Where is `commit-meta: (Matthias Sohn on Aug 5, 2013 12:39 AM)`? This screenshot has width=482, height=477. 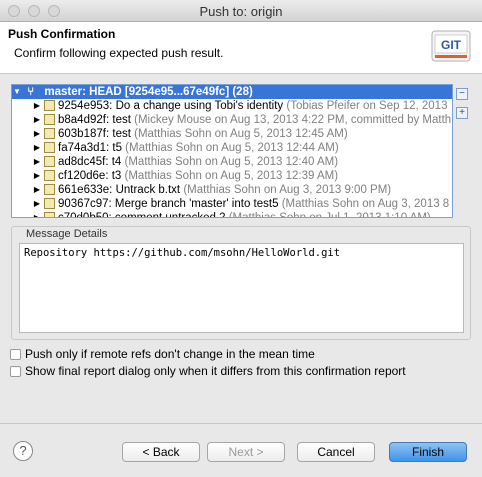
commit-meta: (Matthias Sohn on Aug 5, 2013 12:39 AM) is located at coordinates (231, 176).